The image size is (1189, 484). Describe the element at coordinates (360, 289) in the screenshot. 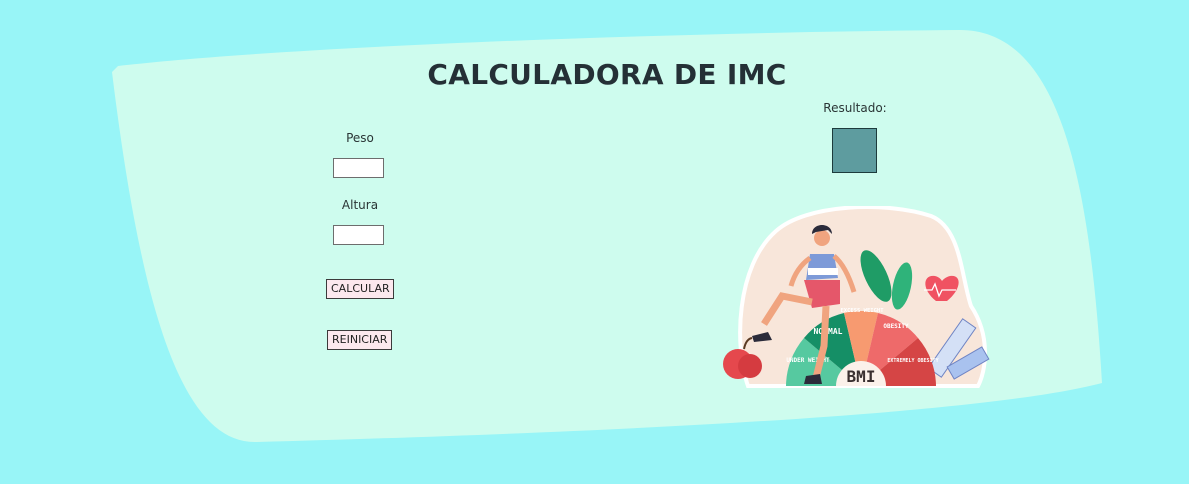

I see `calculate-button: CALCULAR` at that location.